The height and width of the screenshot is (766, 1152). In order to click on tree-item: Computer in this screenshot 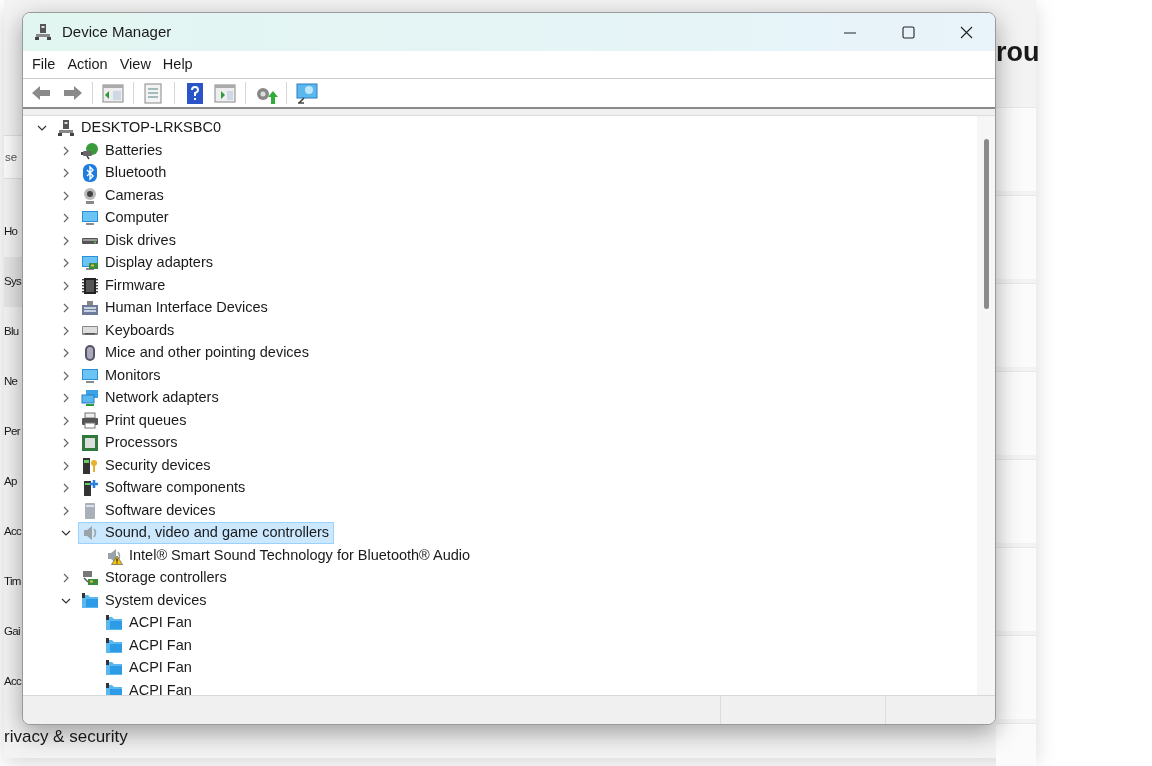, I will do `click(126, 218)`.